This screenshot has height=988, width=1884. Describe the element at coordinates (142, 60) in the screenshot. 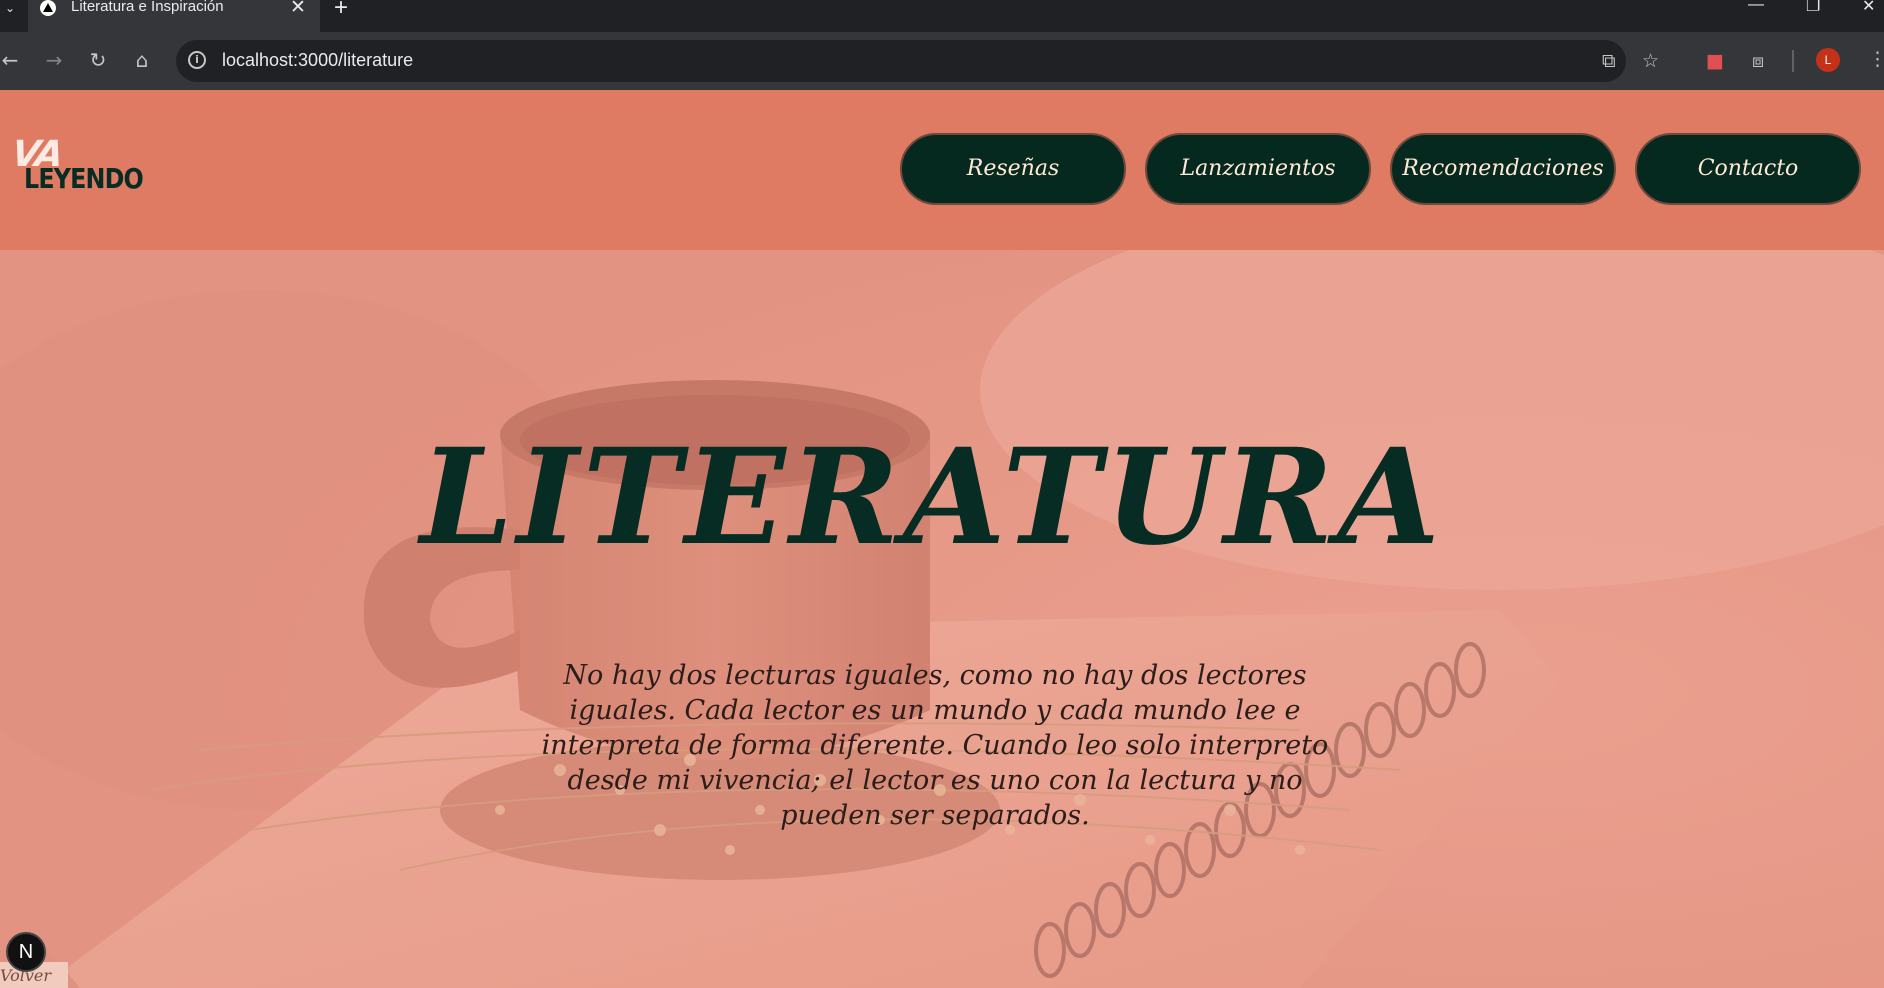

I see `home-icon: ⌂` at that location.